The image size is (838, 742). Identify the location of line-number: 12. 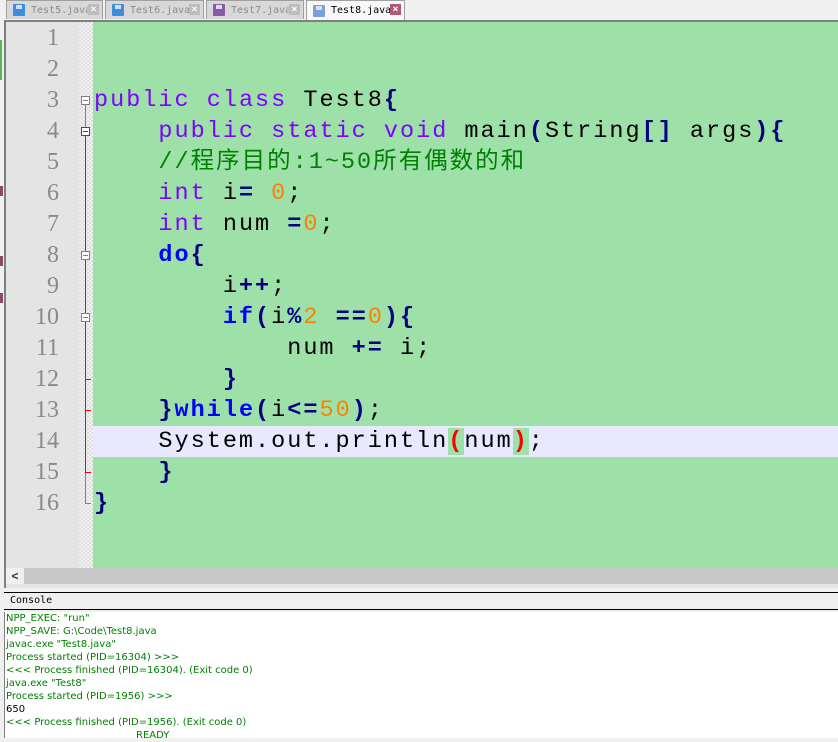
(47, 379).